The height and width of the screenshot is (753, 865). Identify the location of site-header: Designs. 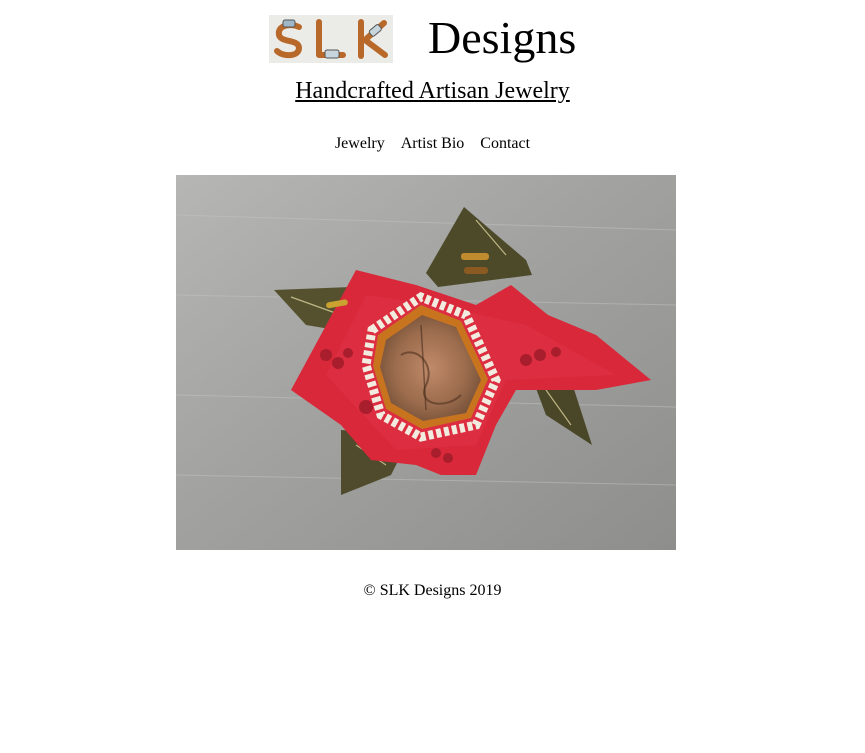
(432, 39).